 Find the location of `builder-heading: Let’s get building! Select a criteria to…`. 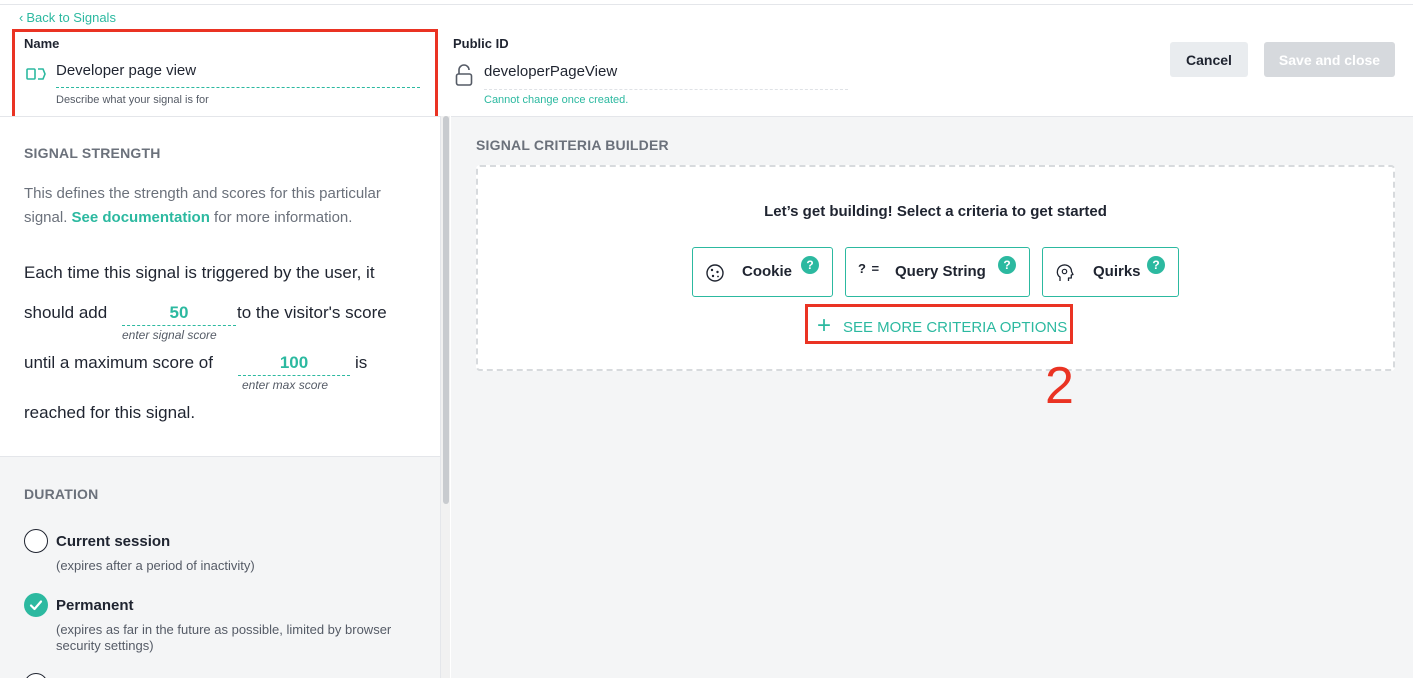

builder-heading: Let’s get building! Select a criteria to… is located at coordinates (935, 211).